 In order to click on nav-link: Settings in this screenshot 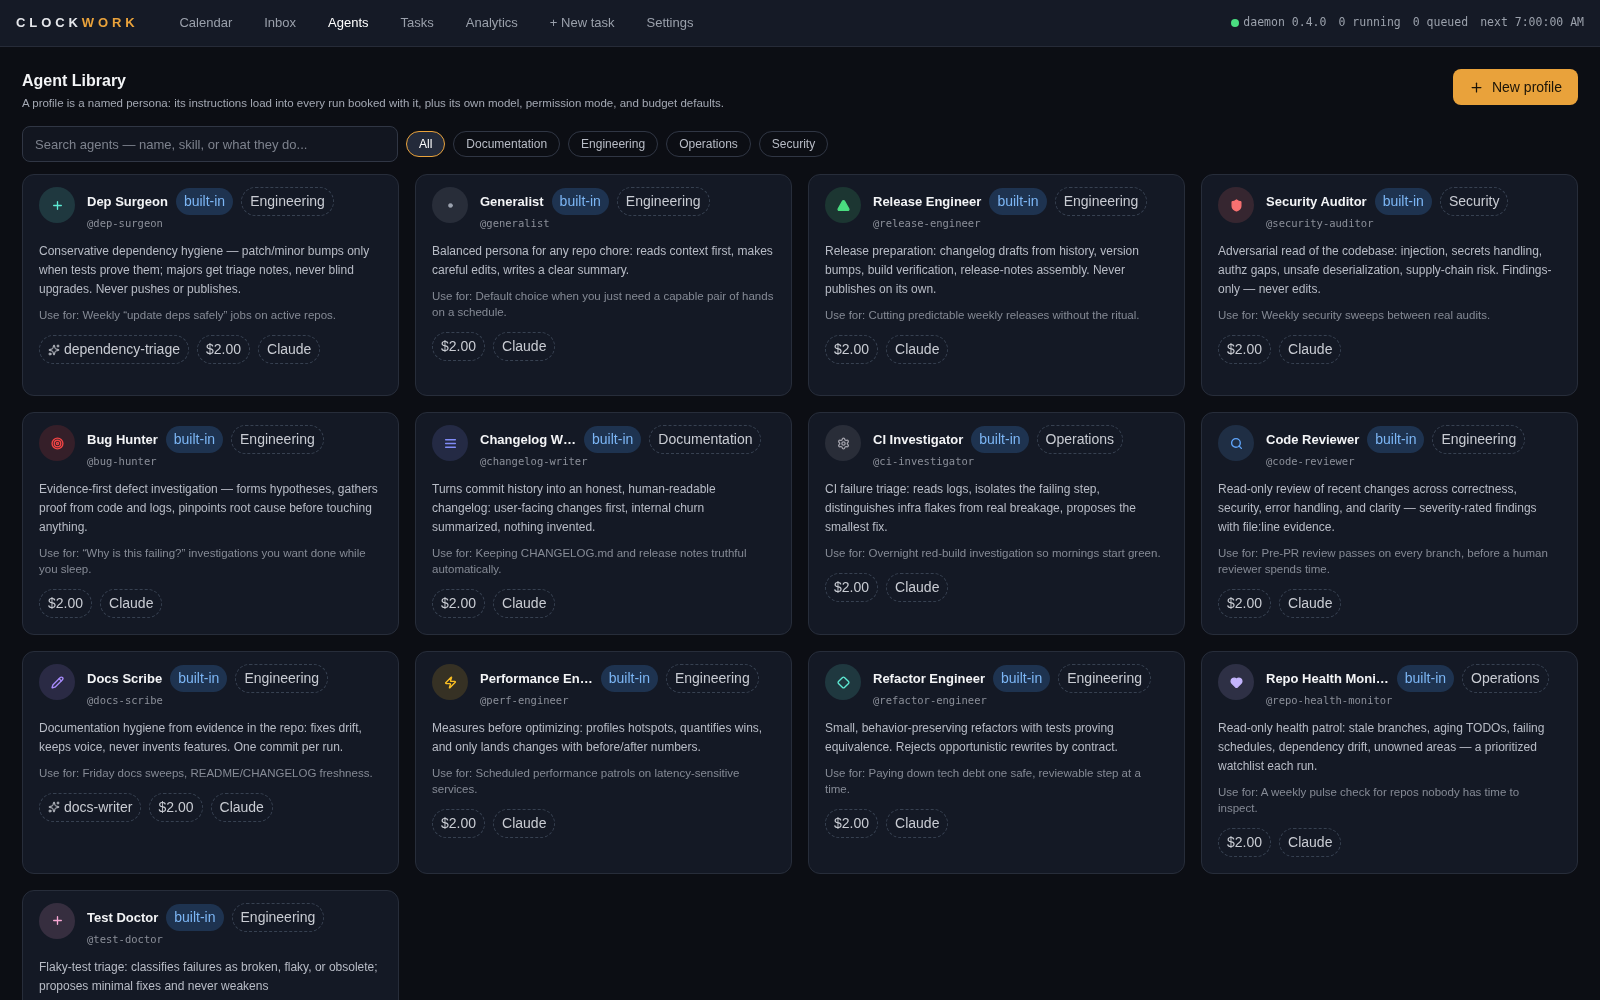, I will do `click(670, 23)`.